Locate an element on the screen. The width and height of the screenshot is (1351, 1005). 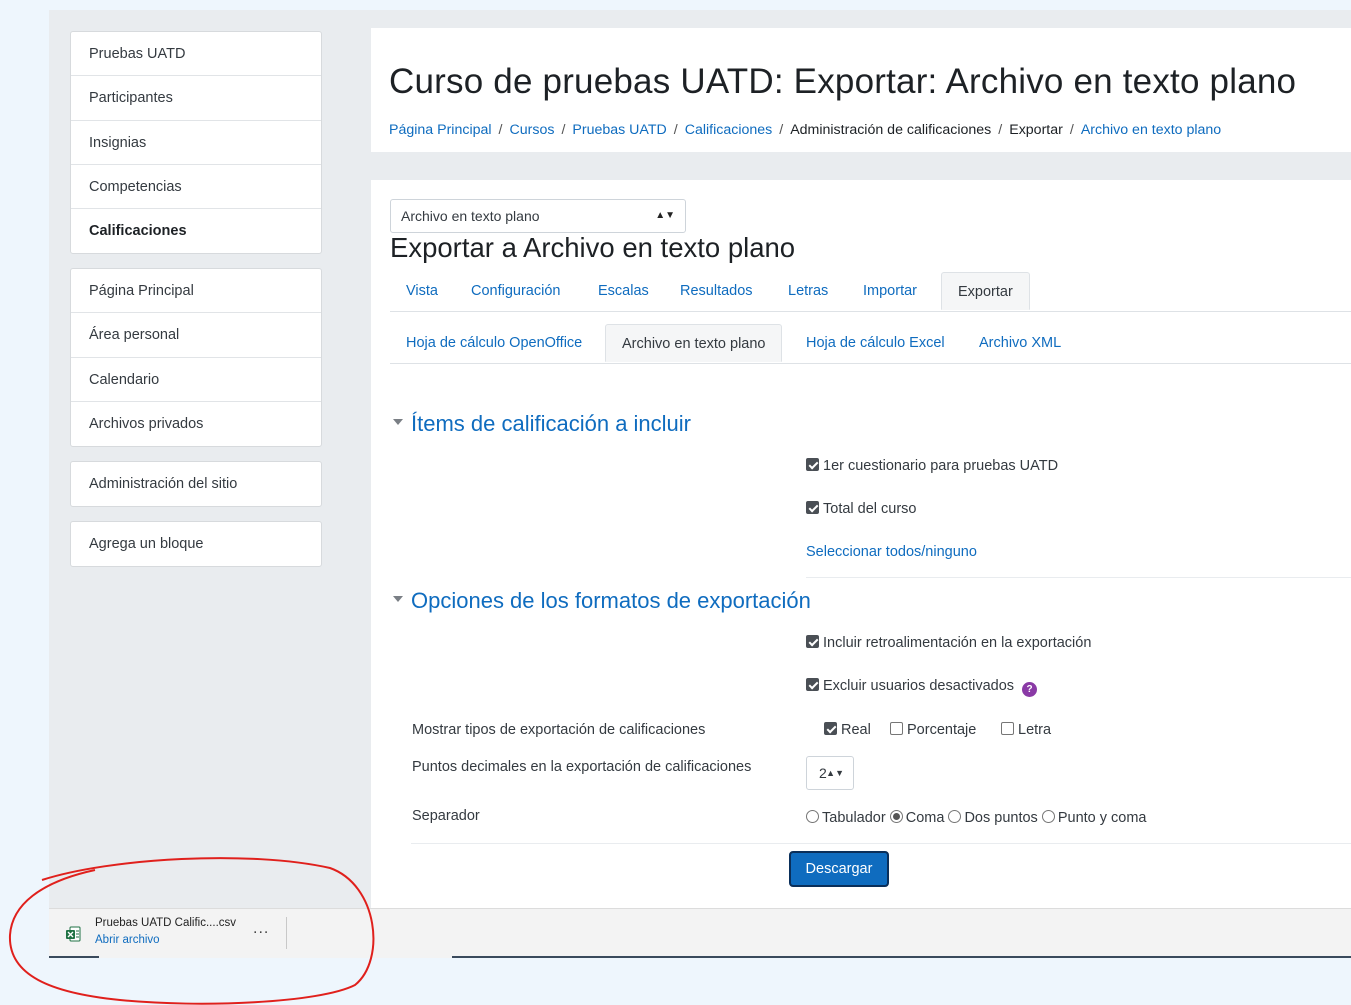
sidebar-item-dashboard: Área personal is located at coordinates (196, 335).